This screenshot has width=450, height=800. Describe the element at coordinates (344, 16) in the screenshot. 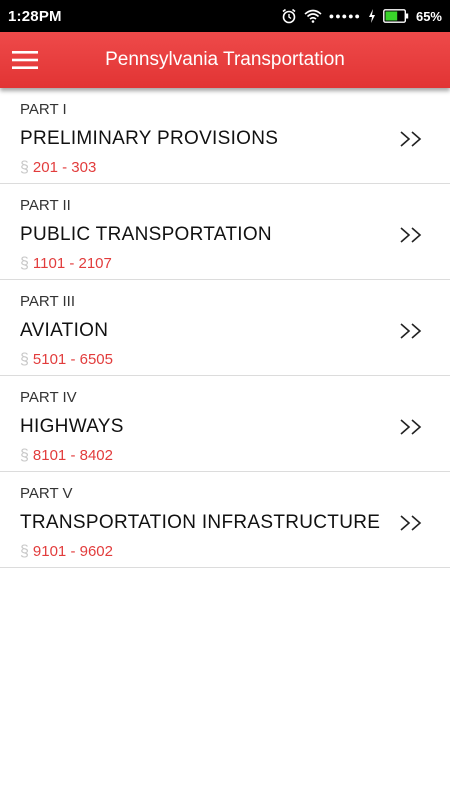

I see `signal-icon: ●●●●●` at that location.